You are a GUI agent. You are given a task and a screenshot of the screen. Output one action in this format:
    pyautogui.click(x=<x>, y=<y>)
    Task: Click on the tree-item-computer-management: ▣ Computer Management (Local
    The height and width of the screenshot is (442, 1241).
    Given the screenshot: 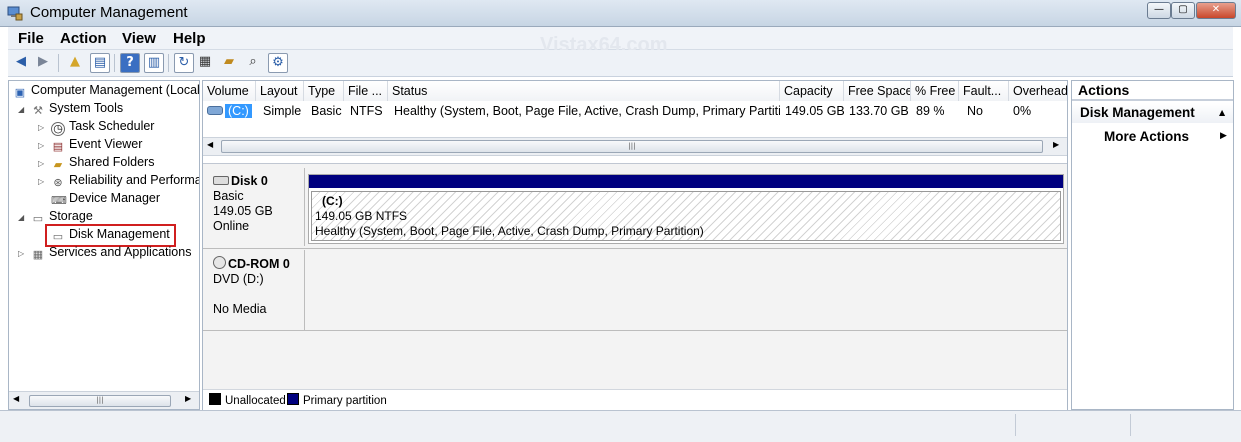 What is the action you would take?
    pyautogui.click(x=106, y=91)
    